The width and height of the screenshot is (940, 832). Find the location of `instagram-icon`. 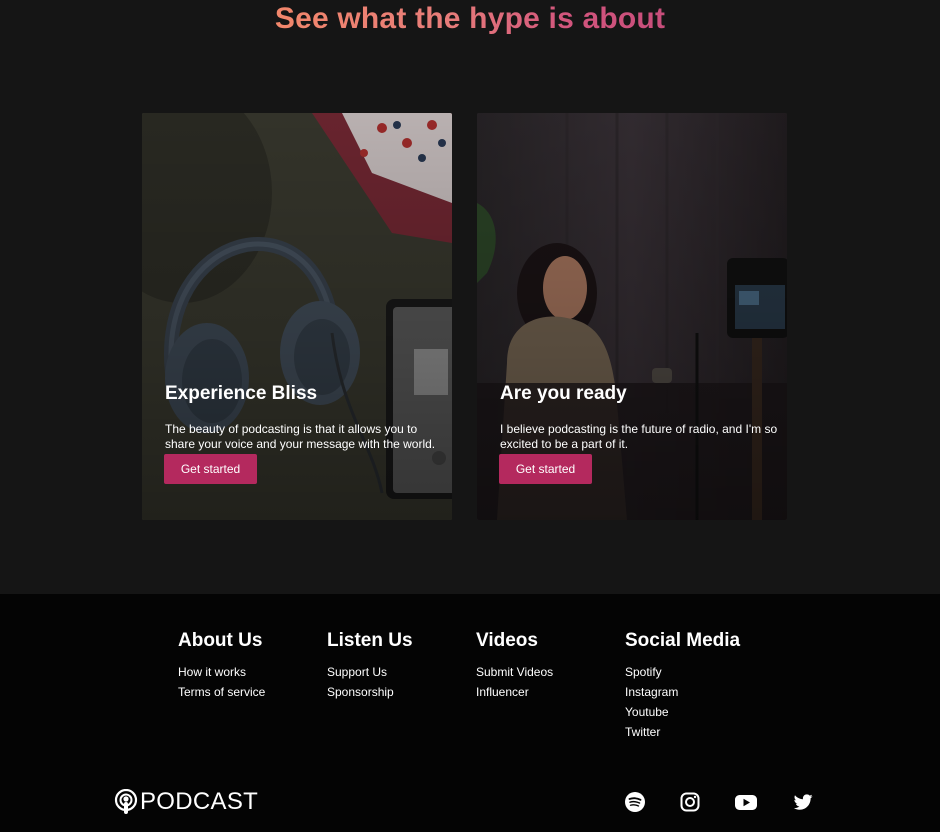

instagram-icon is located at coordinates (690, 802).